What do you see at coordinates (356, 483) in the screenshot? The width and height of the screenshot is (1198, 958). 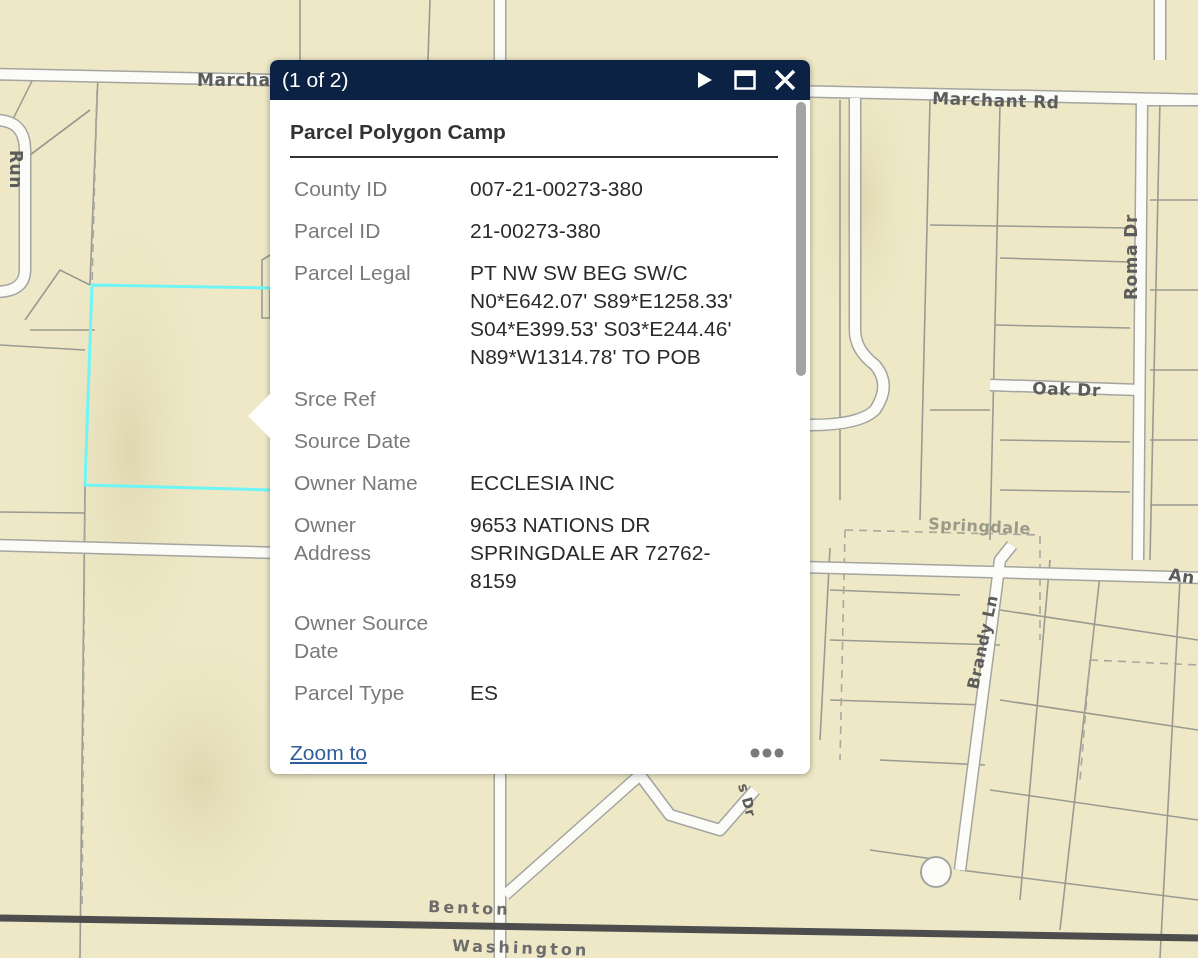 I see `field-label: Owner Name` at bounding box center [356, 483].